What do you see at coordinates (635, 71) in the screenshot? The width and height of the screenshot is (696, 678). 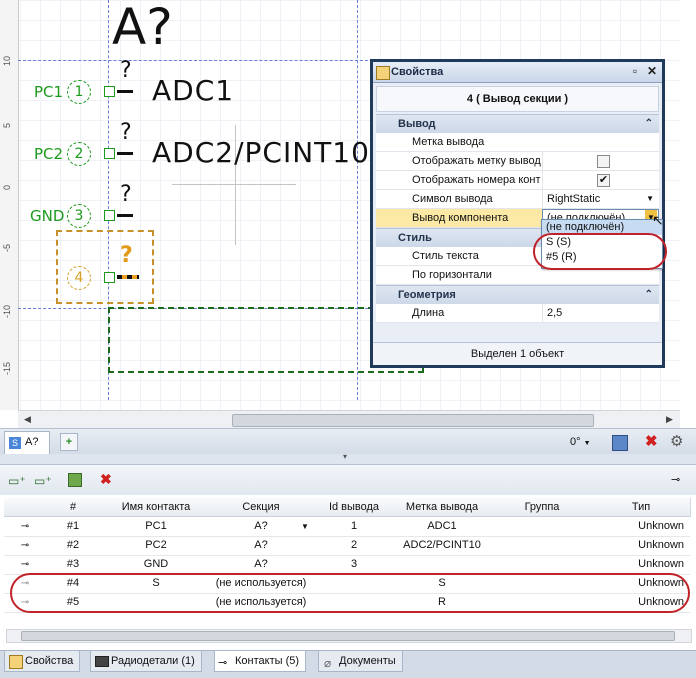 I see `restore-icon: ▫` at bounding box center [635, 71].